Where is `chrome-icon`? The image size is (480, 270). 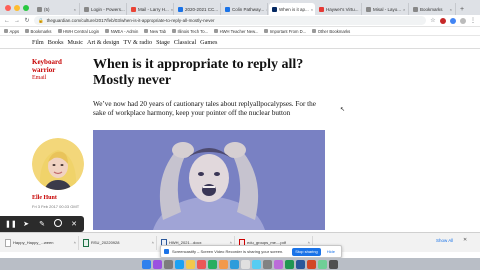
chrome-icon is located at coordinates (245, 264).